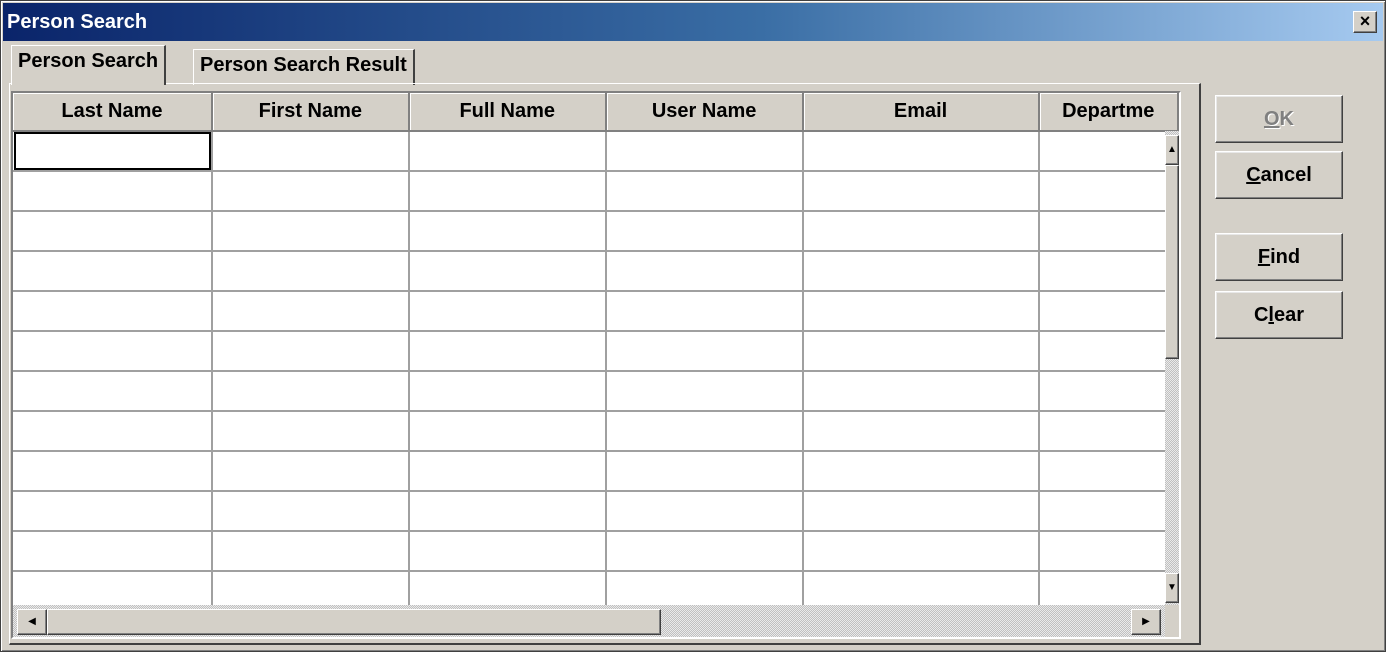 Image resolution: width=1386 pixels, height=652 pixels. I want to click on horizontal-scrollbar: ◀ ▶, so click(589, 621).